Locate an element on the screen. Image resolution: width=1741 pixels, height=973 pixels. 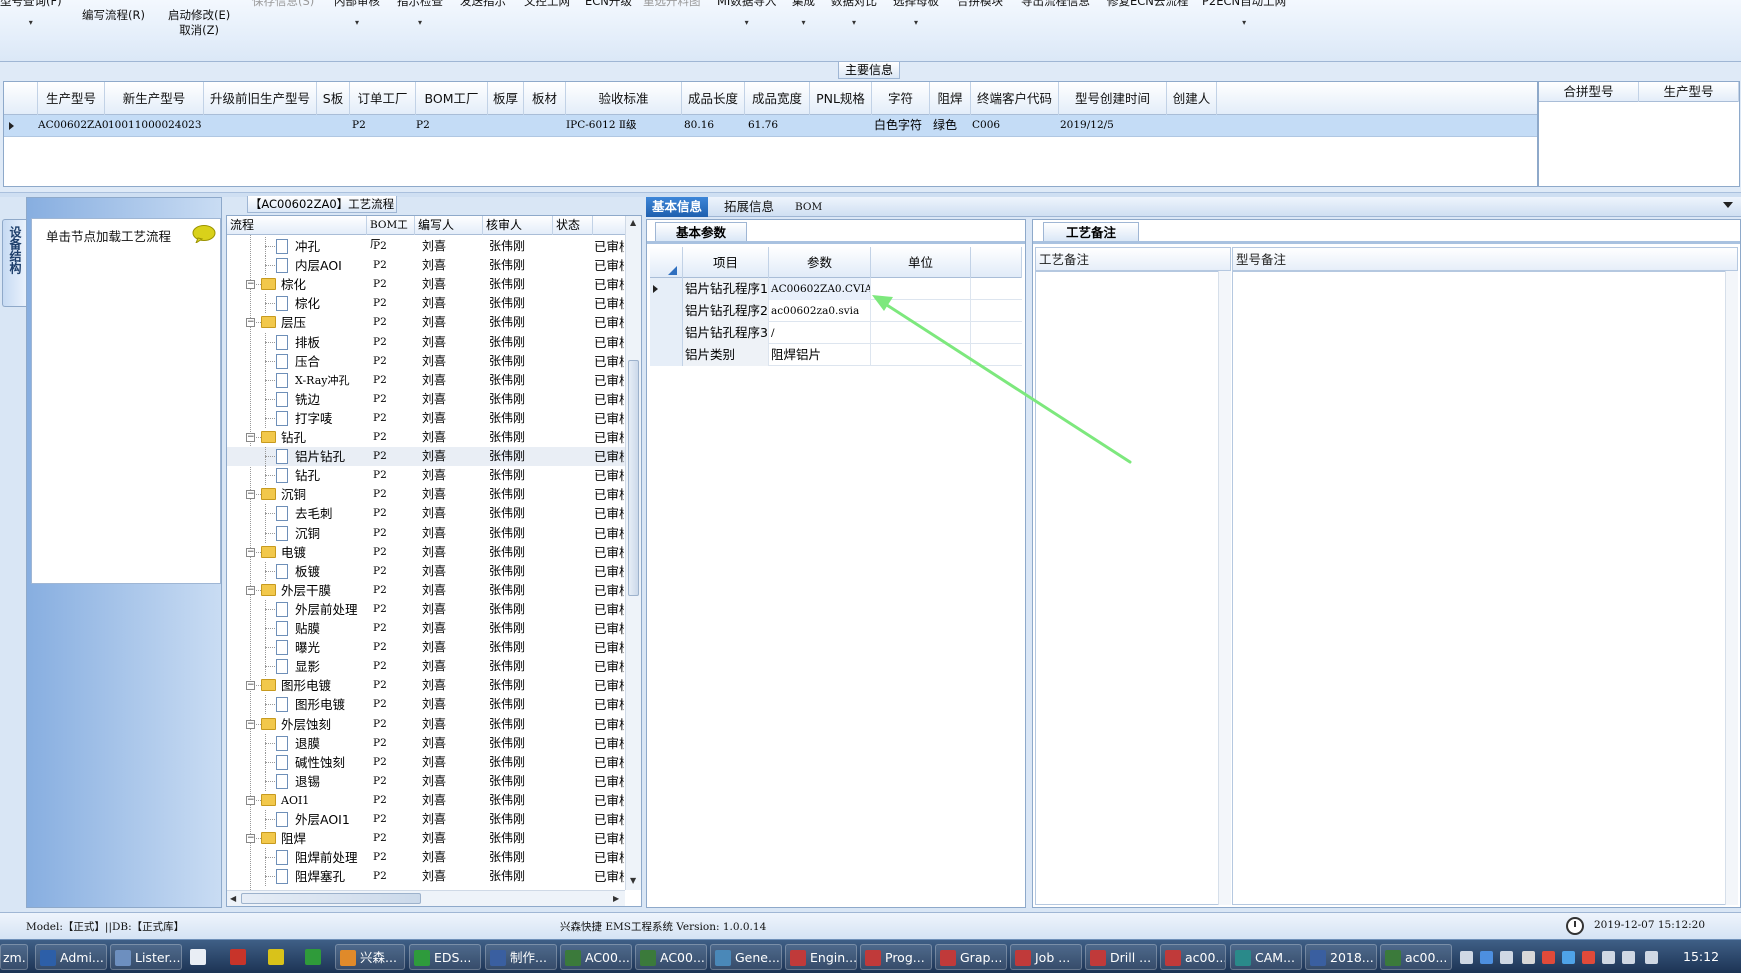
tree-node: X-Ray冲孔 P2 刘喜 张伟刚 已审核 is located at coordinates (426, 380).